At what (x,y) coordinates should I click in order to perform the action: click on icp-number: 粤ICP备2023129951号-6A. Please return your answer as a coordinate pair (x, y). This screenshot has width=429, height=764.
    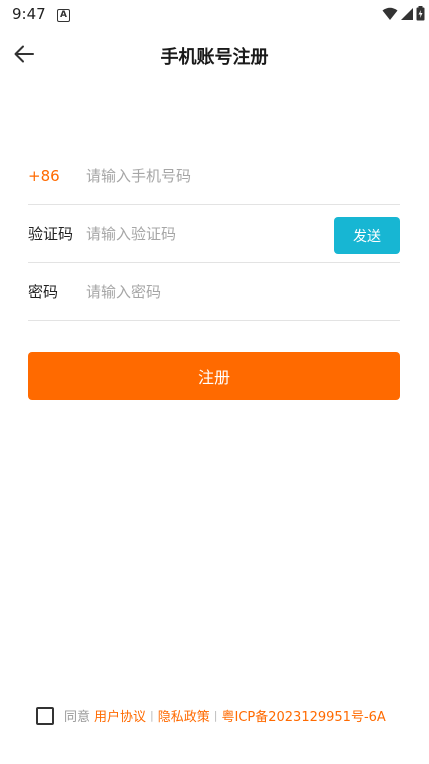
    Looking at the image, I should click on (303, 717).